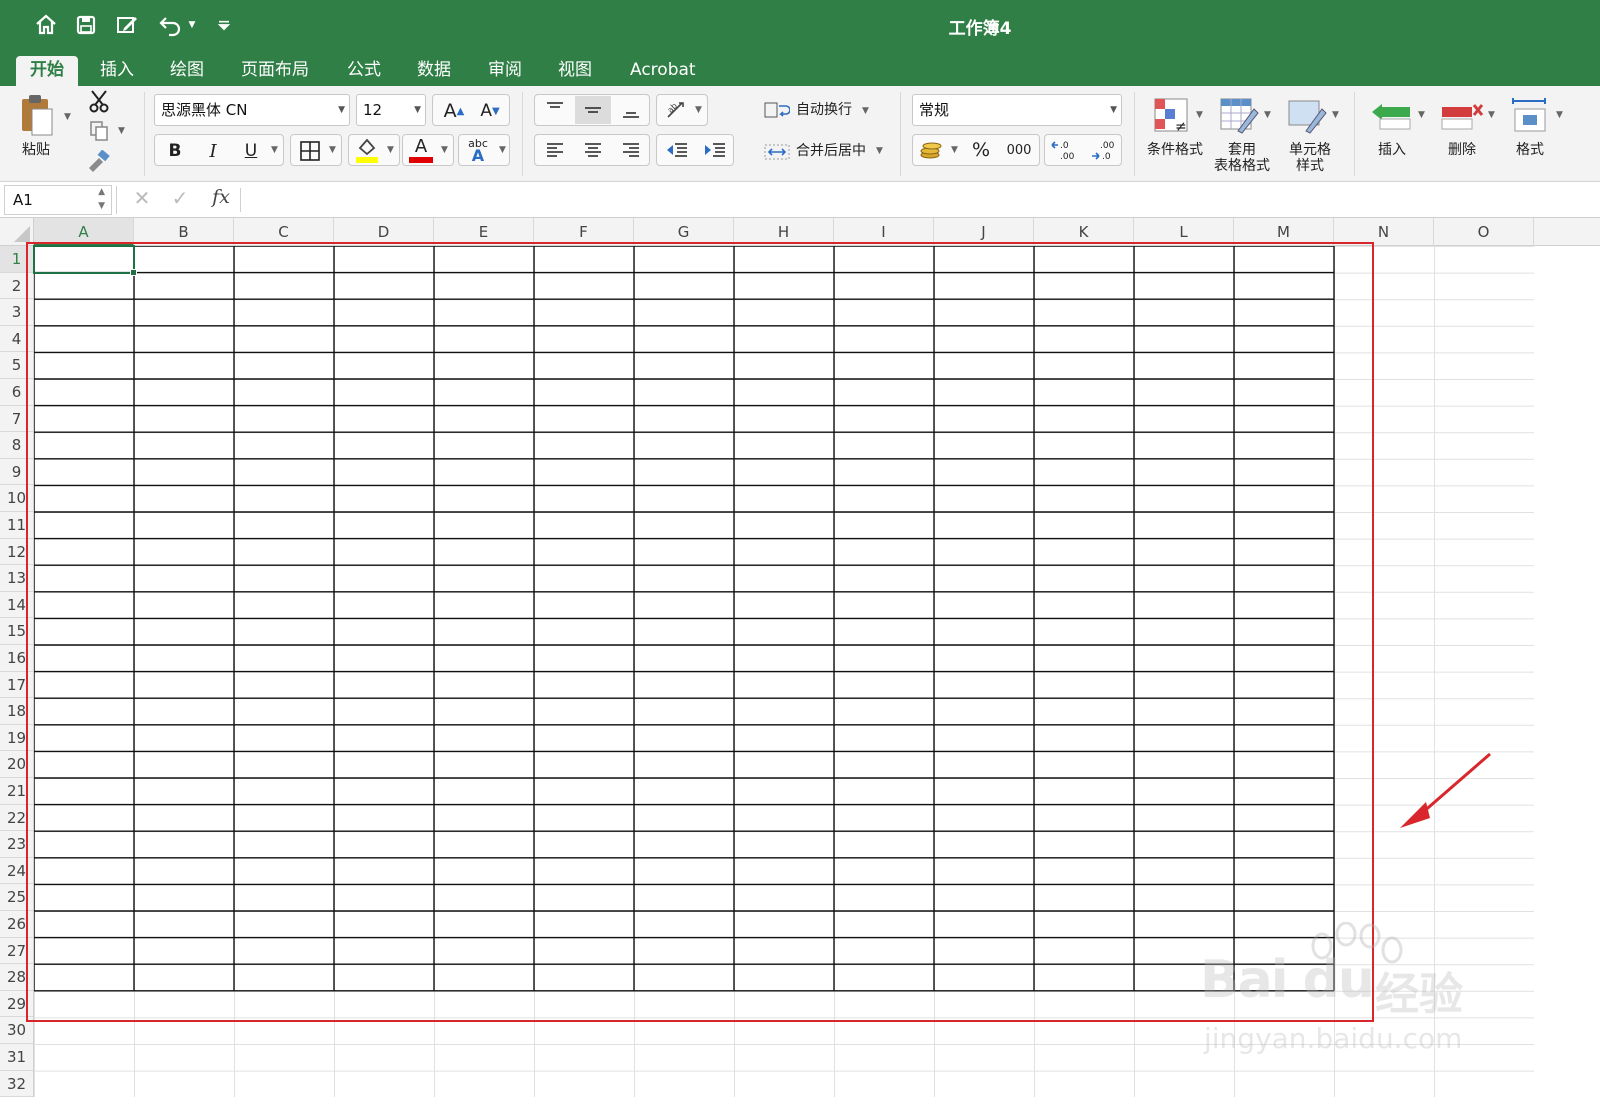 This screenshot has height=1119, width=1600. I want to click on underline-button: U, so click(251, 151).